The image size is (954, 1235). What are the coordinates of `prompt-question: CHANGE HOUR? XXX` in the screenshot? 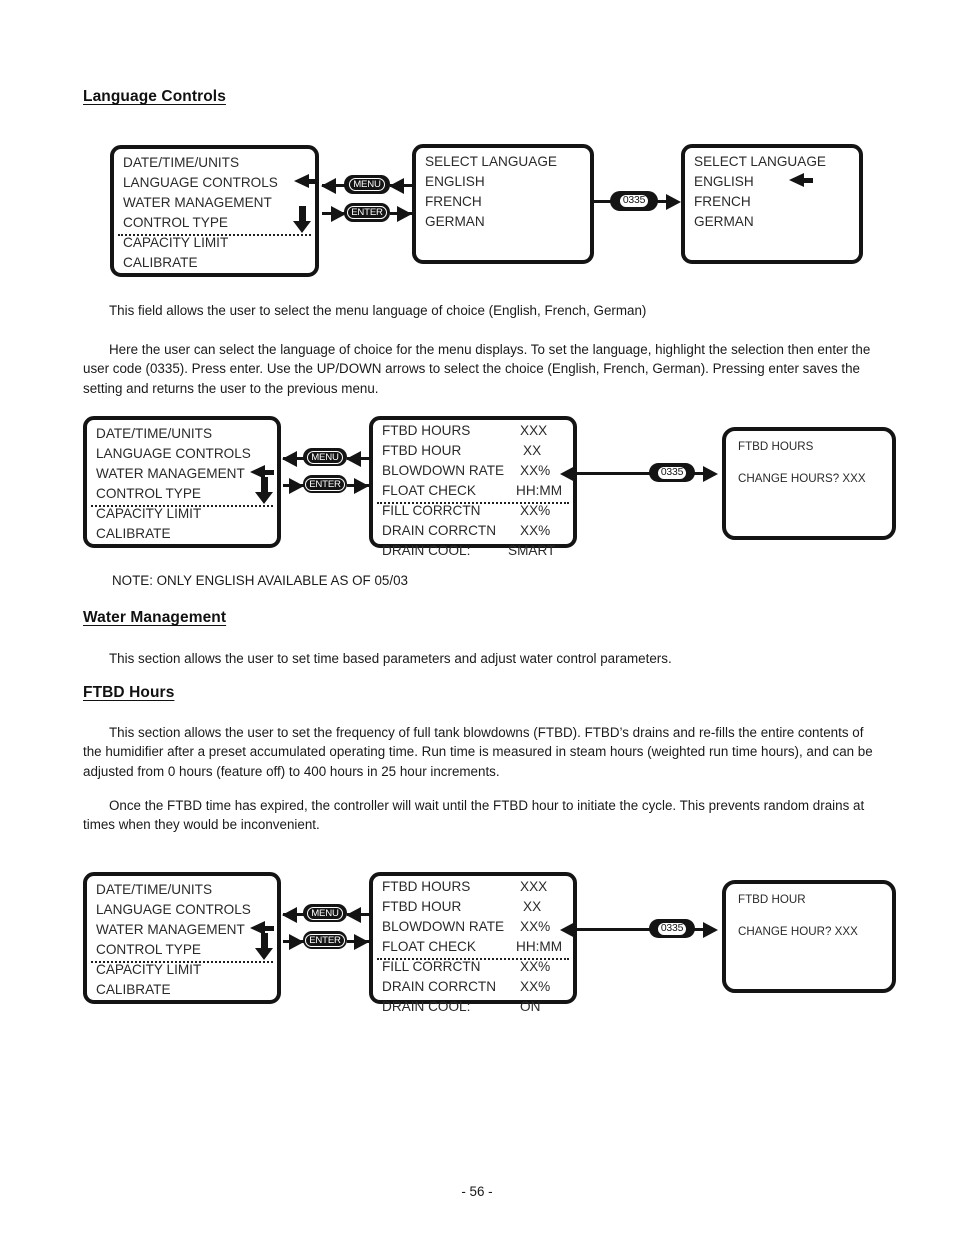 It's located at (798, 931).